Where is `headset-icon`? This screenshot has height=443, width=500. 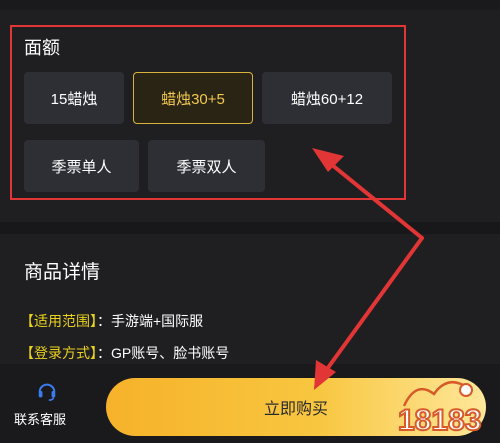
headset-icon is located at coordinates (47, 392).